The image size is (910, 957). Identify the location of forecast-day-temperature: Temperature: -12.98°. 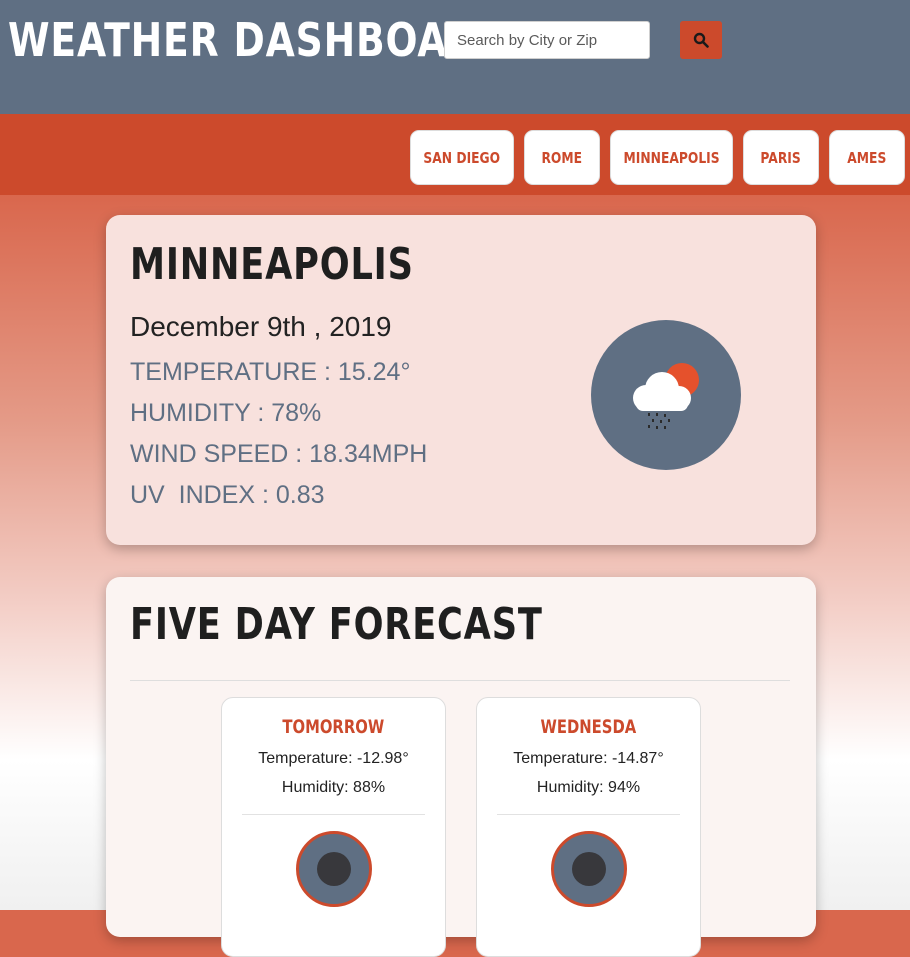
(333, 758).